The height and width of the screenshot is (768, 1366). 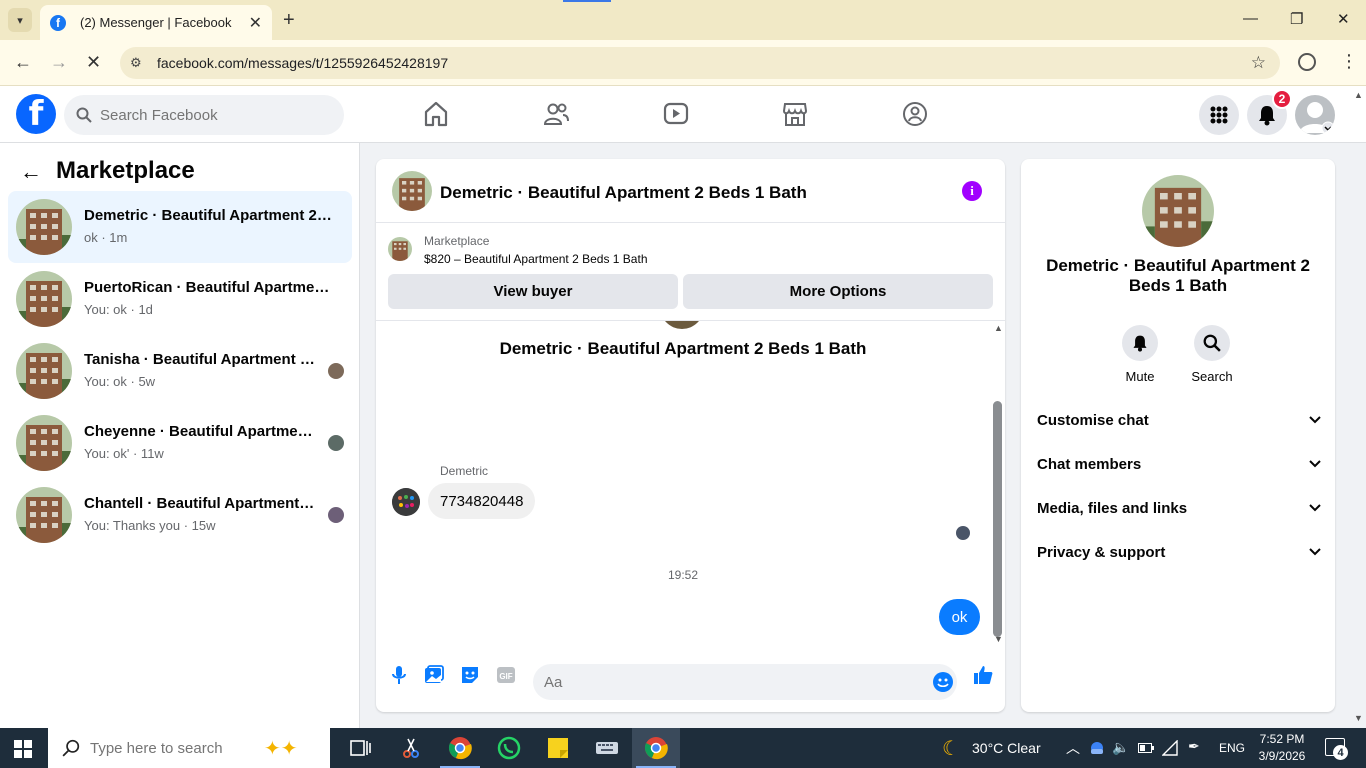 I want to click on chrome-profile-button, so click(x=656, y=748).